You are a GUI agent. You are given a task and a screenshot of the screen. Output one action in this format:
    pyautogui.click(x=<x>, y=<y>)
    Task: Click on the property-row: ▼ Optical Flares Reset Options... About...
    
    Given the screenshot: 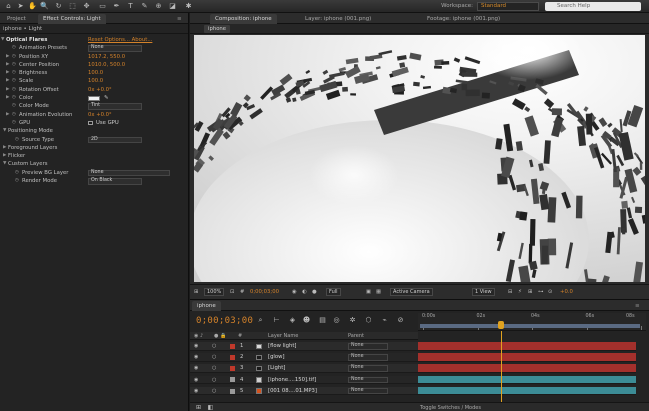 What is the action you would take?
    pyautogui.click(x=94, y=40)
    